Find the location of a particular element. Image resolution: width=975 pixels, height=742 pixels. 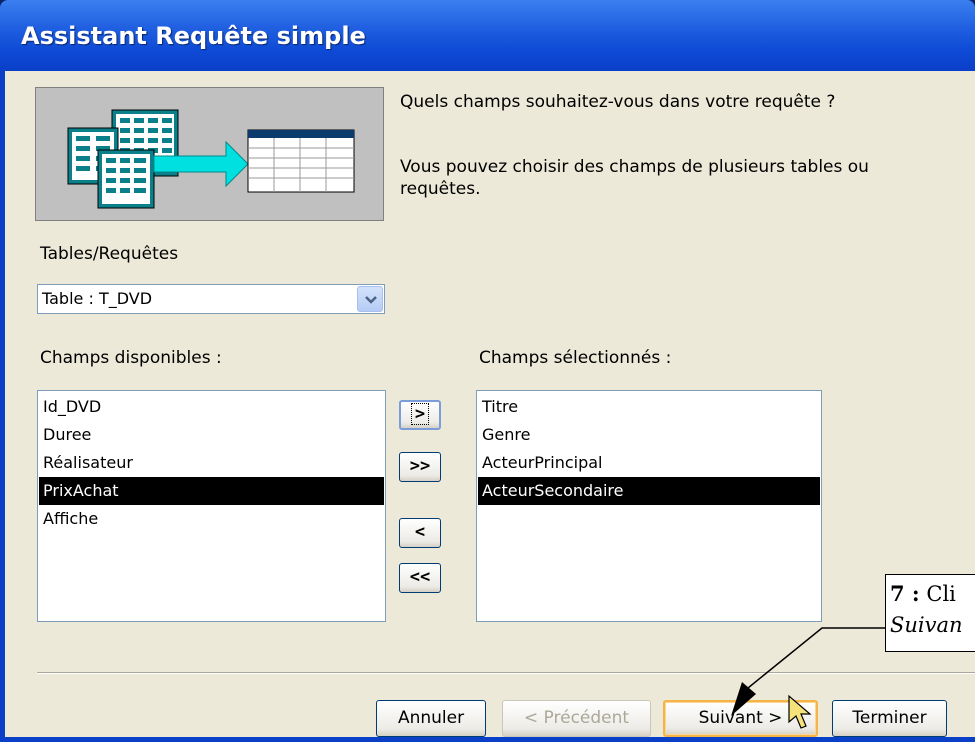

tables-dropdown: Table : T_DVD is located at coordinates (211, 299).